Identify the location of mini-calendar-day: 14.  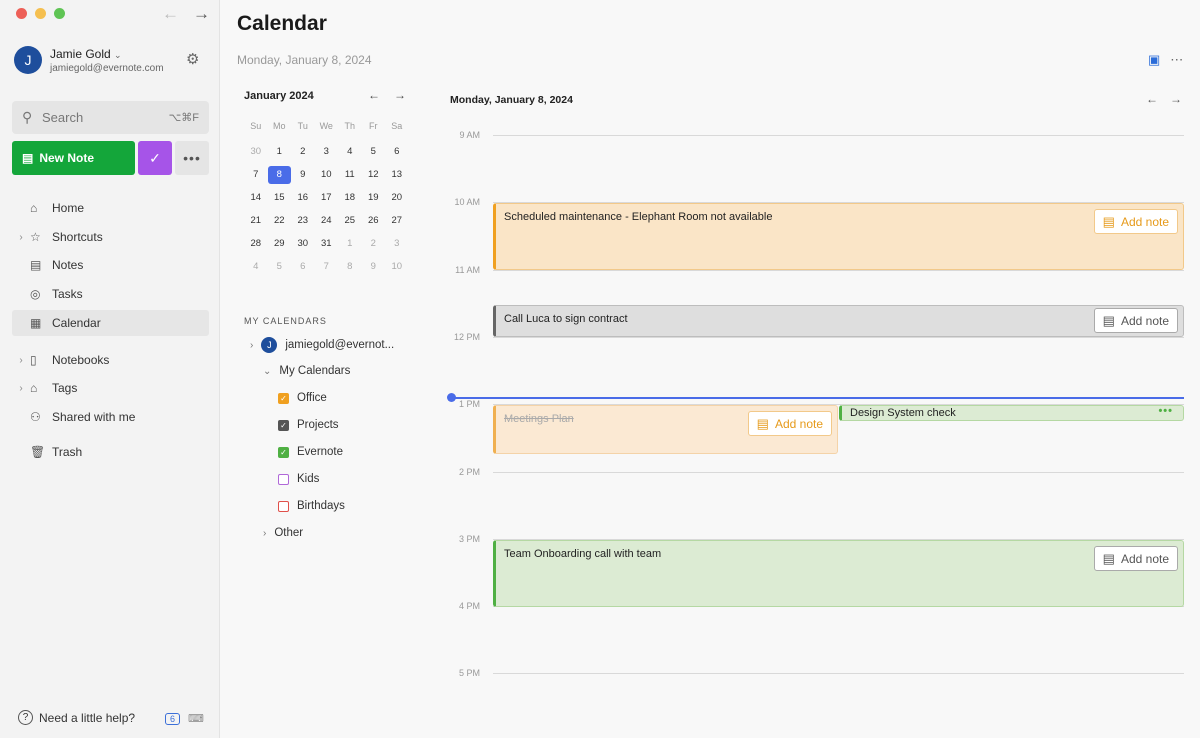
(256, 198).